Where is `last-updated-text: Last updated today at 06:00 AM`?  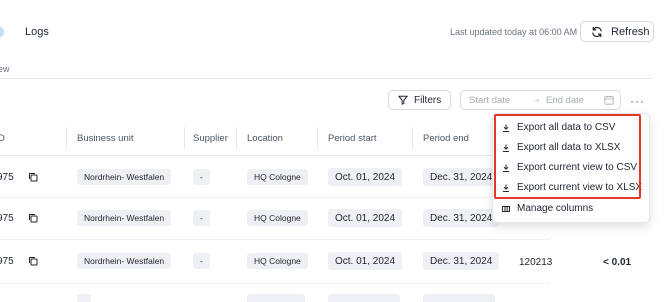 last-updated-text: Last updated today at 06:00 AM is located at coordinates (514, 32).